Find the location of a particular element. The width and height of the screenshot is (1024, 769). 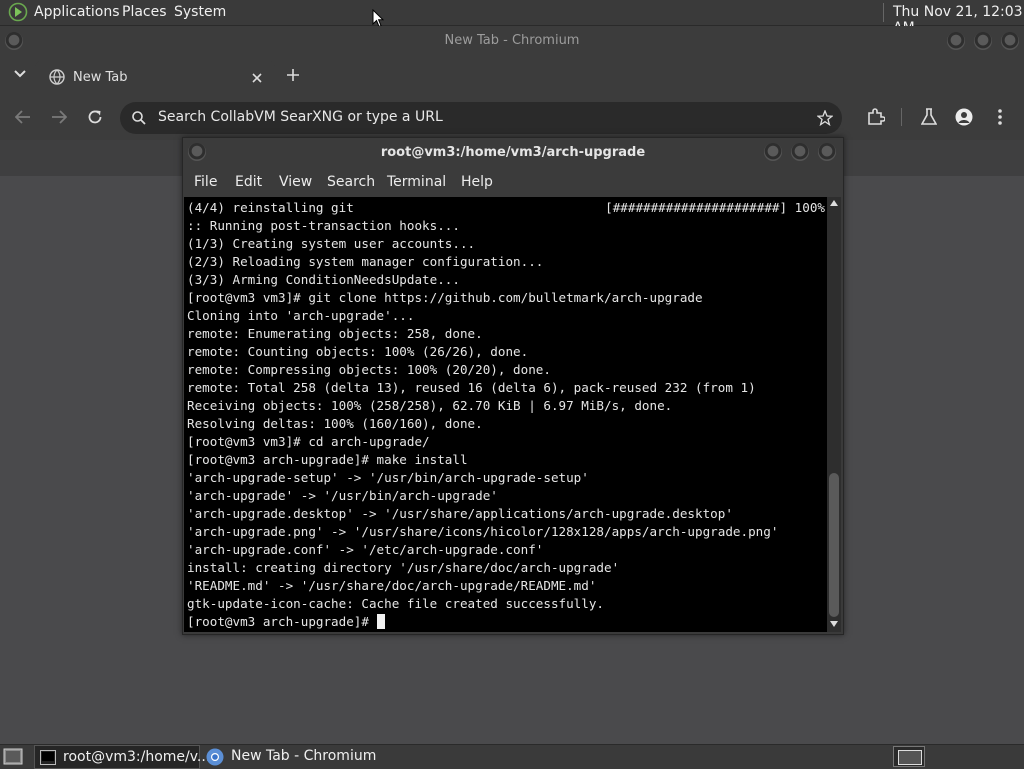

terminal-line: [root@vm3 arch-upgrade]# make install is located at coordinates (327, 459).